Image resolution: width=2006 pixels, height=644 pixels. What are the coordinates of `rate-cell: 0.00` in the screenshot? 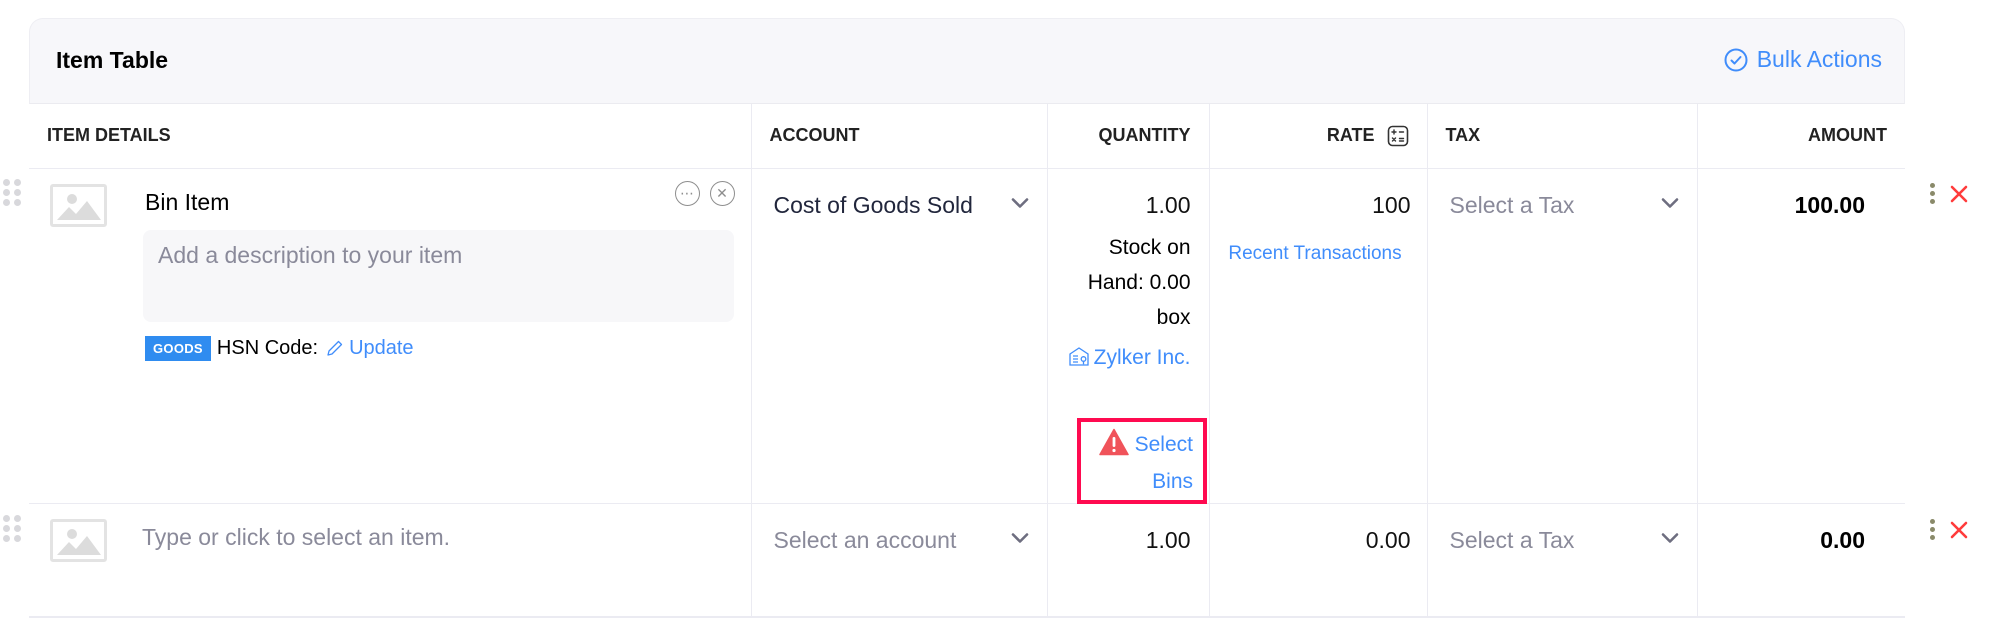 It's located at (1317, 560).